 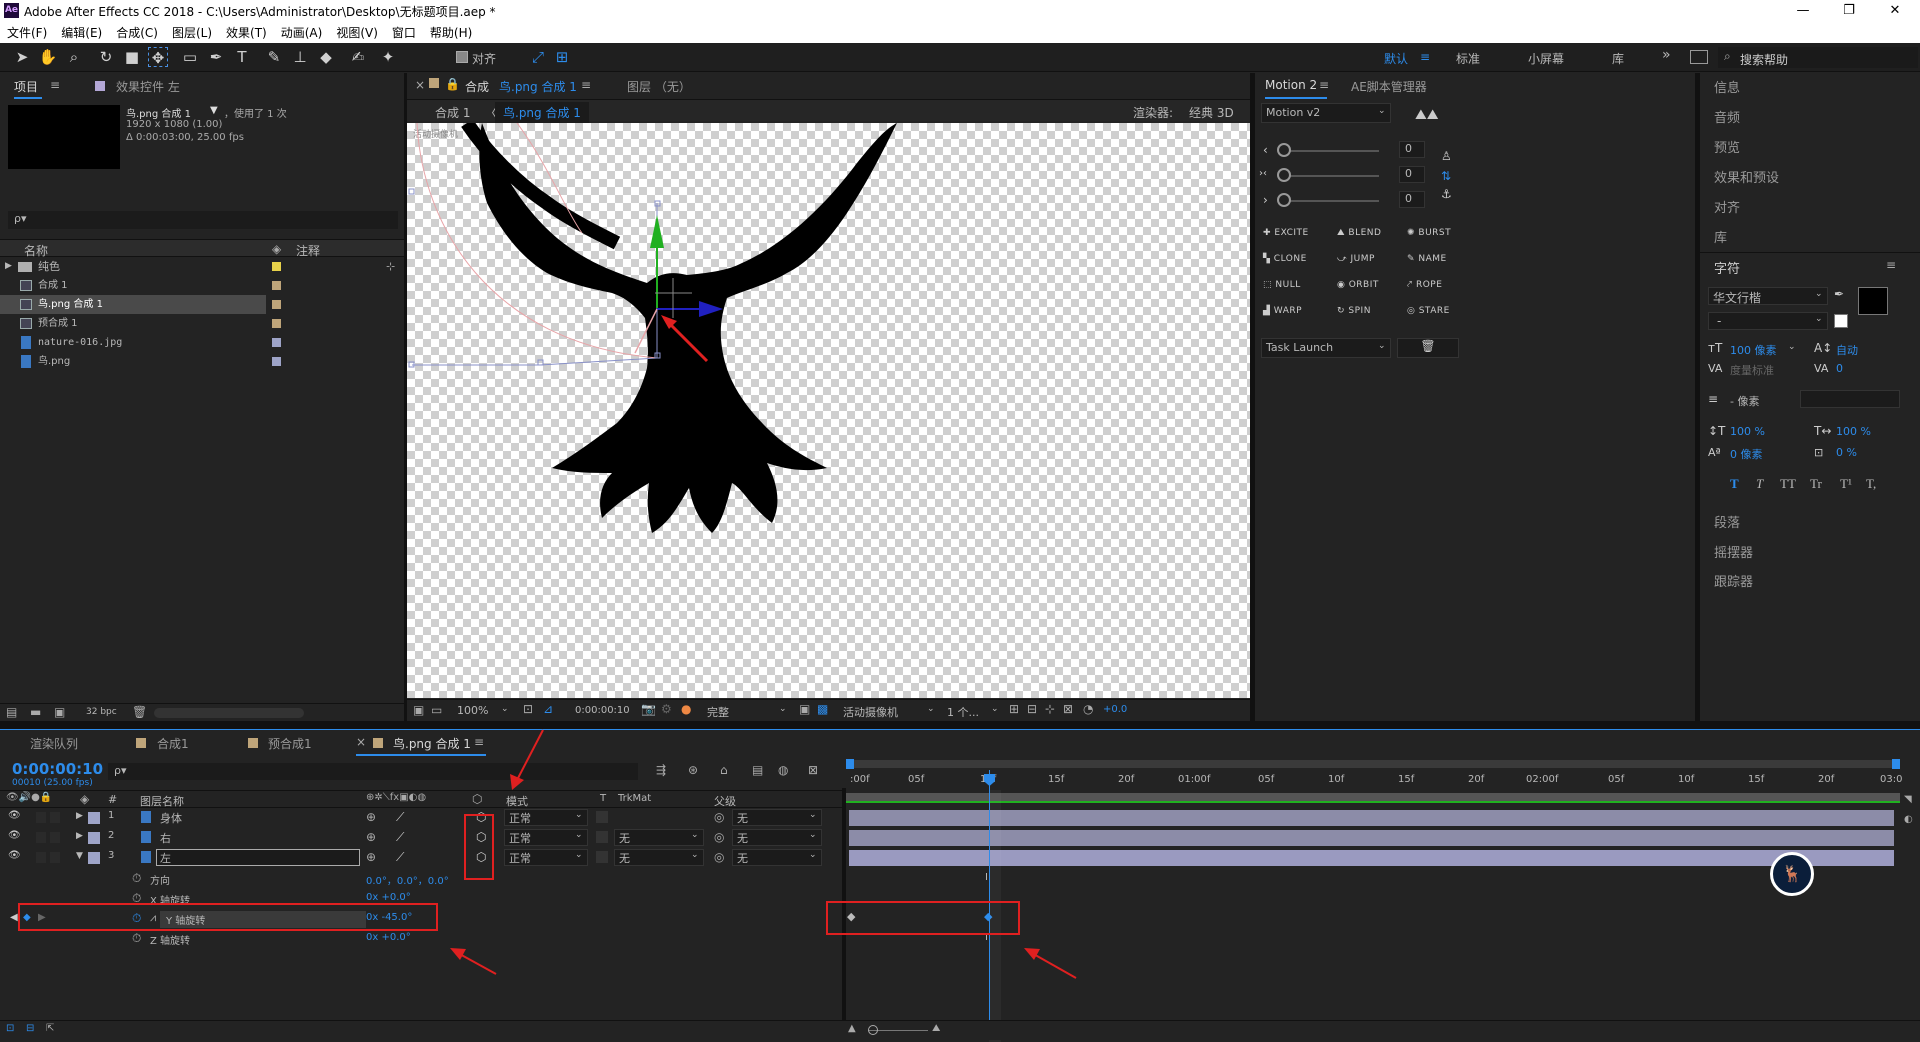 I want to click on fast-preview-icon: ⊞, so click(x=1014, y=709).